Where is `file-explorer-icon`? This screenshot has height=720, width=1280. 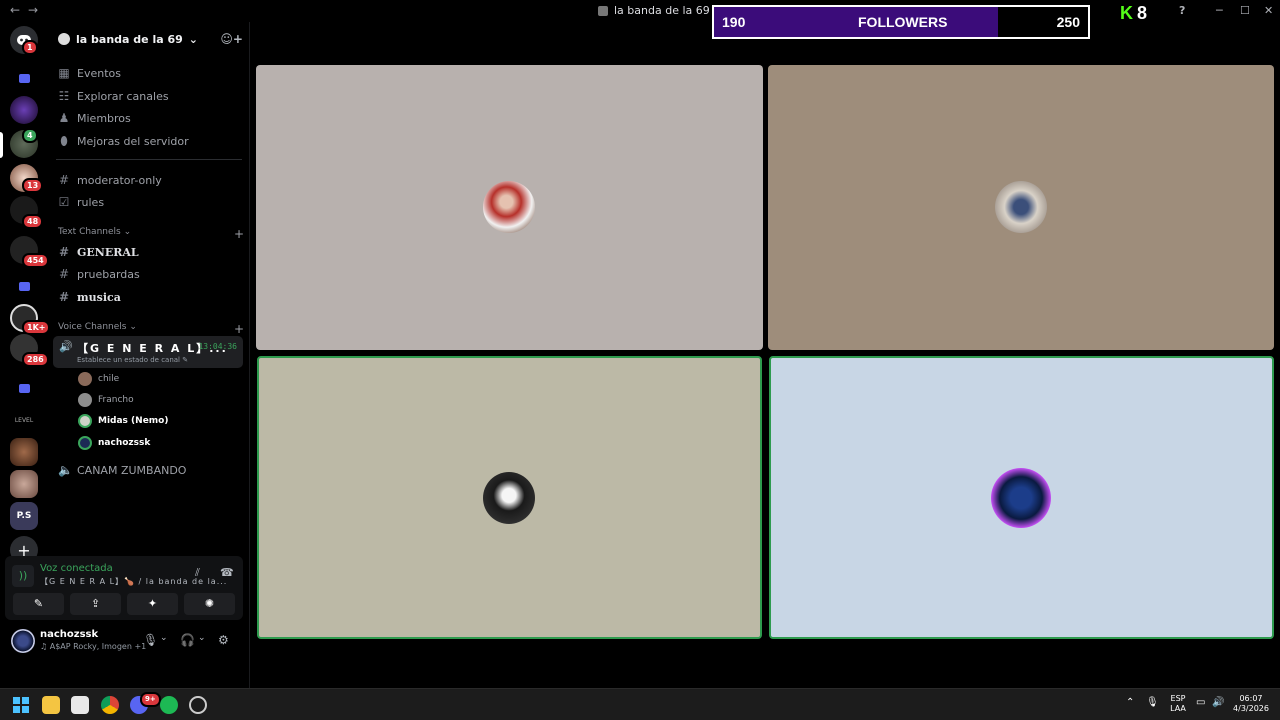 file-explorer-icon is located at coordinates (51, 705).